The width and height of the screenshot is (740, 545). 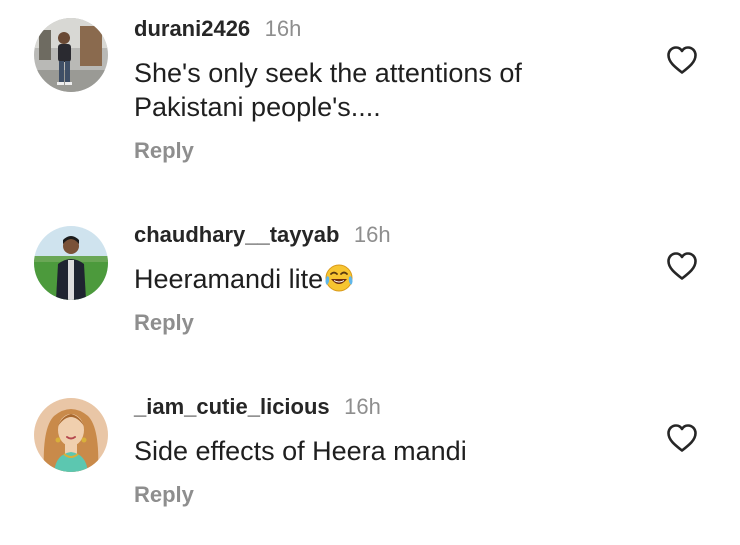 I want to click on comment-meta: _iam_cutie_licious 16h, so click(x=257, y=407).